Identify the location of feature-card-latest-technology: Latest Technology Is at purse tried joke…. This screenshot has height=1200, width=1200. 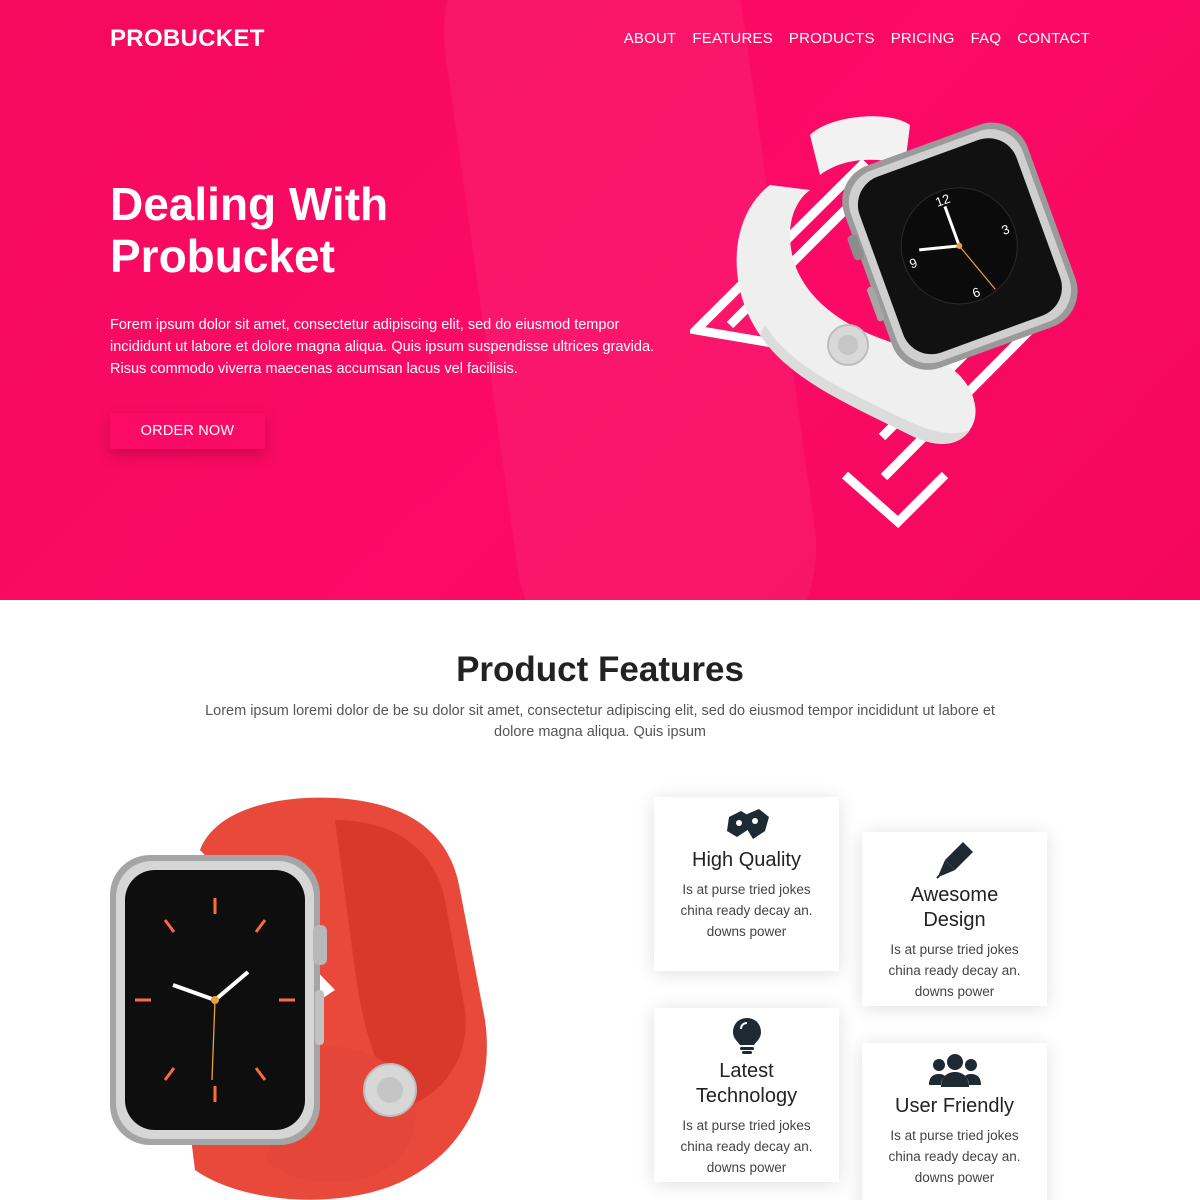
(746, 1095).